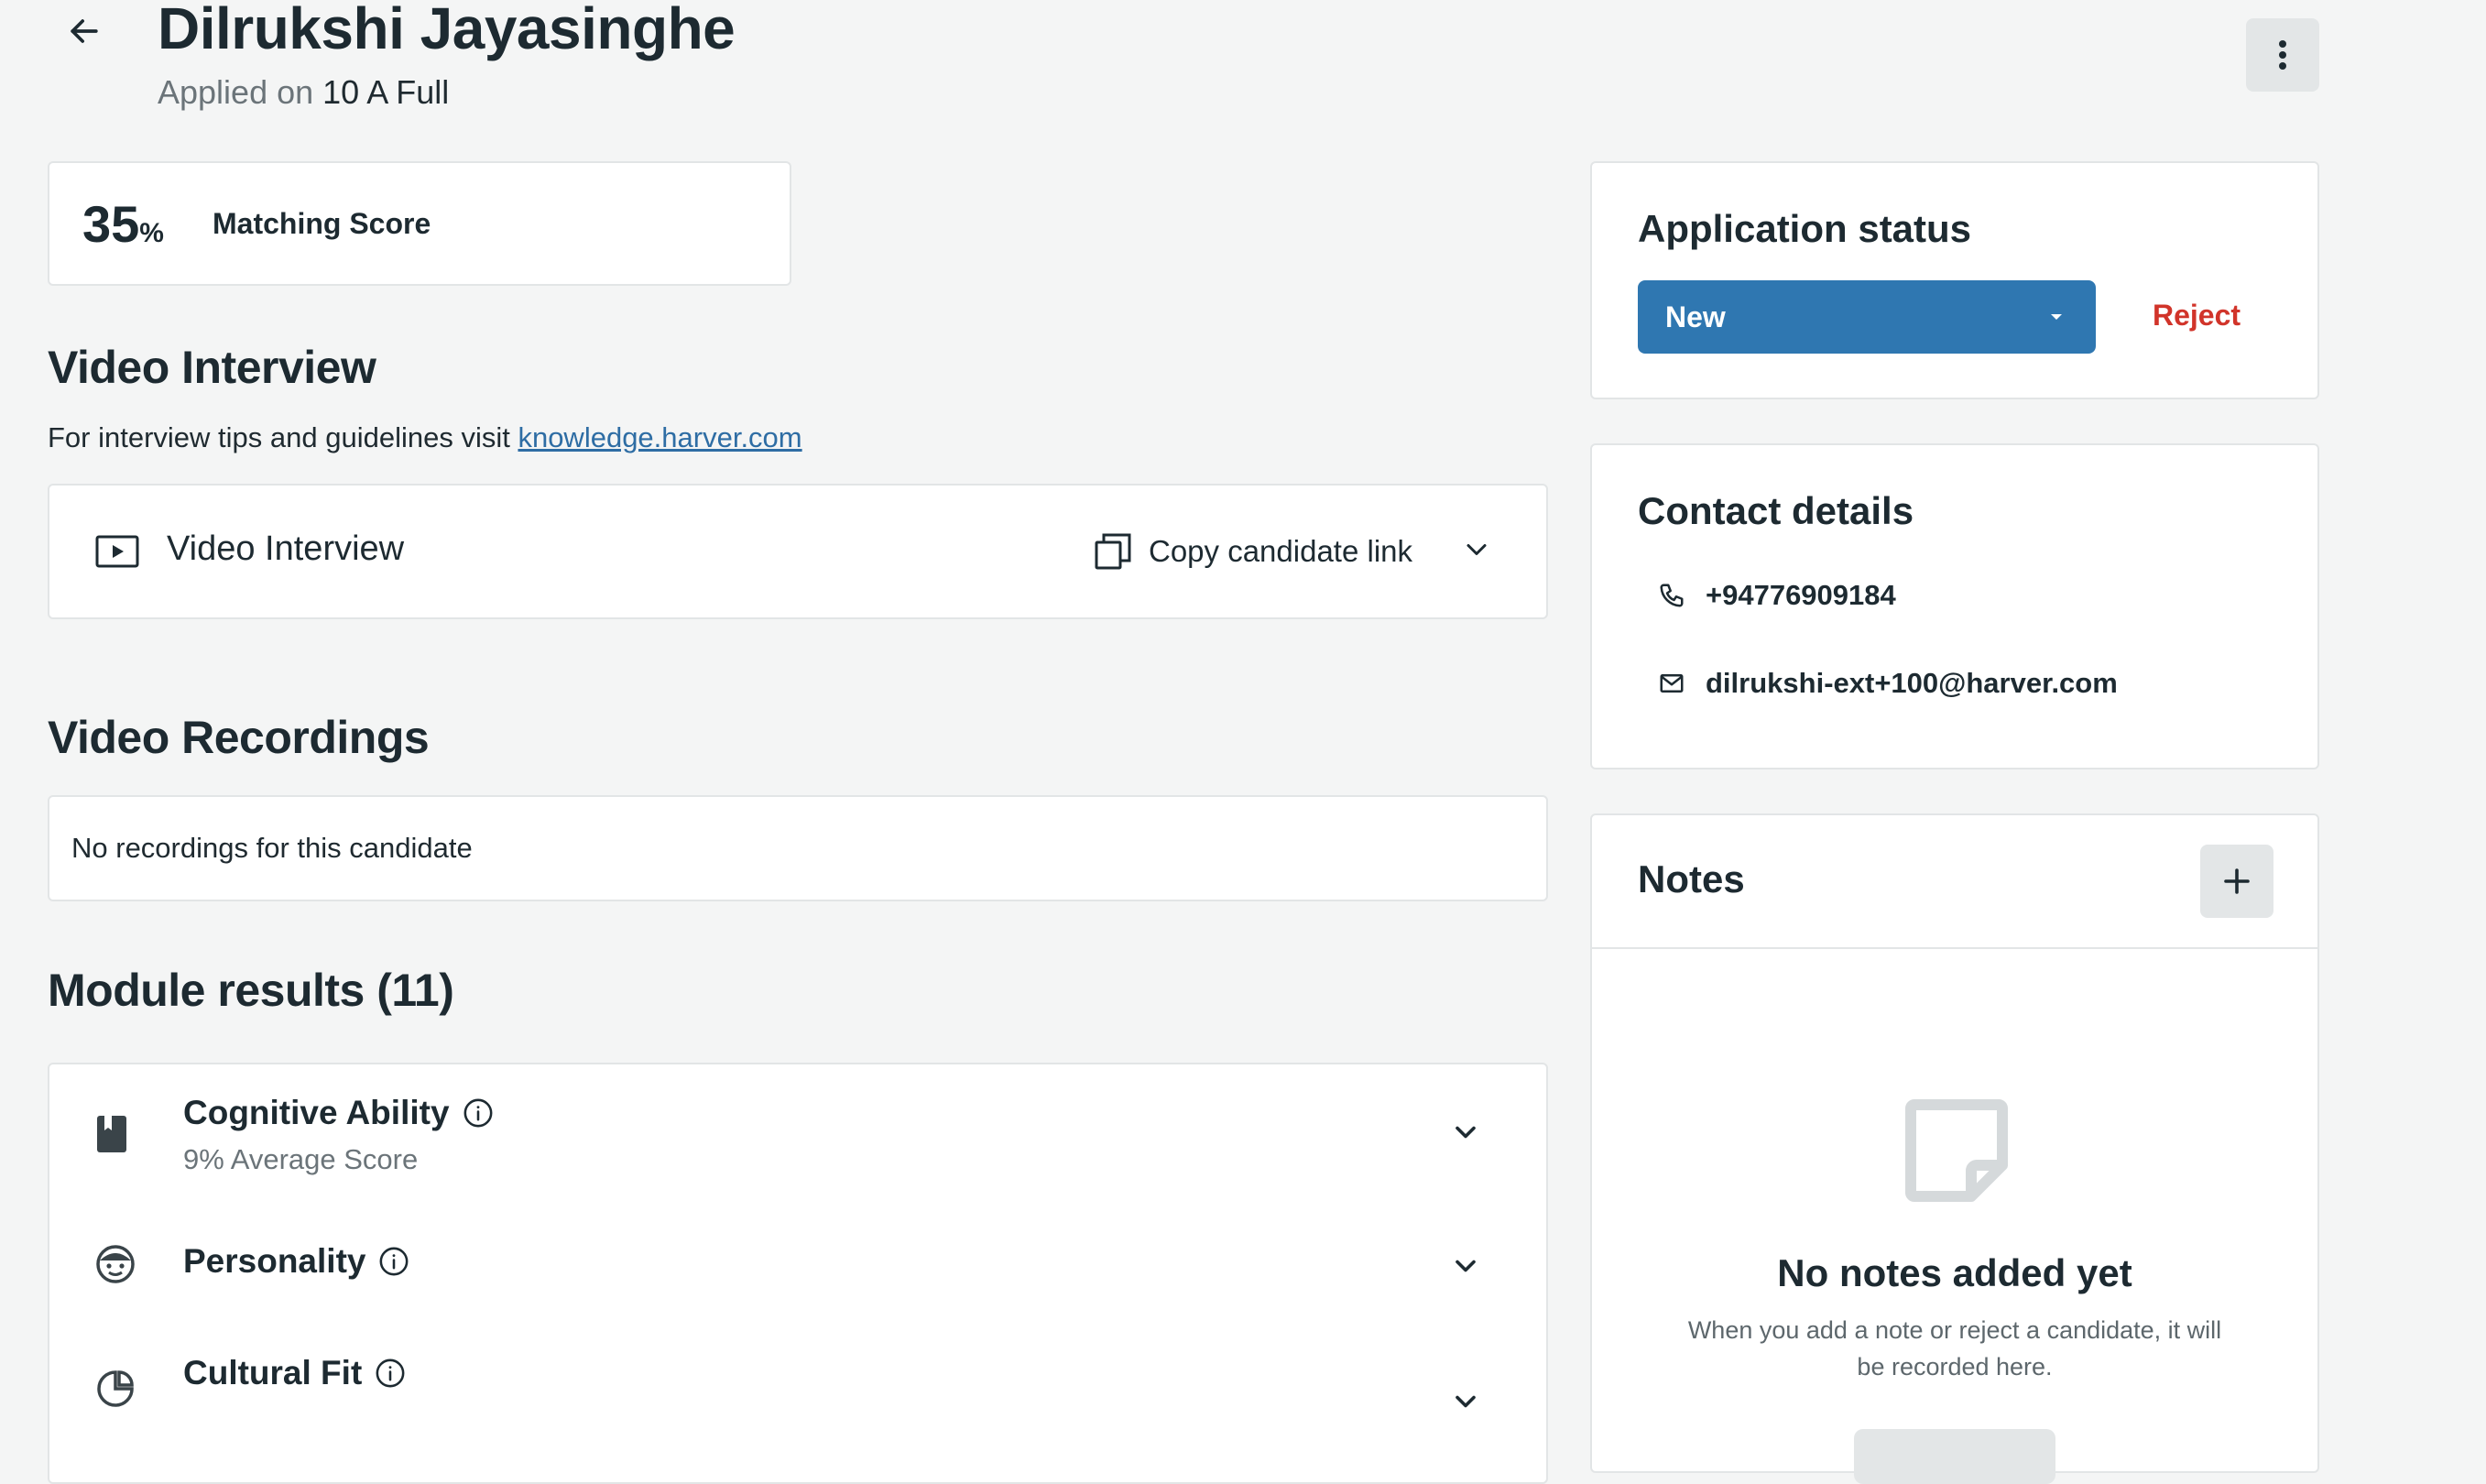 This screenshot has height=1484, width=2486. I want to click on score-unit: %, so click(151, 233).